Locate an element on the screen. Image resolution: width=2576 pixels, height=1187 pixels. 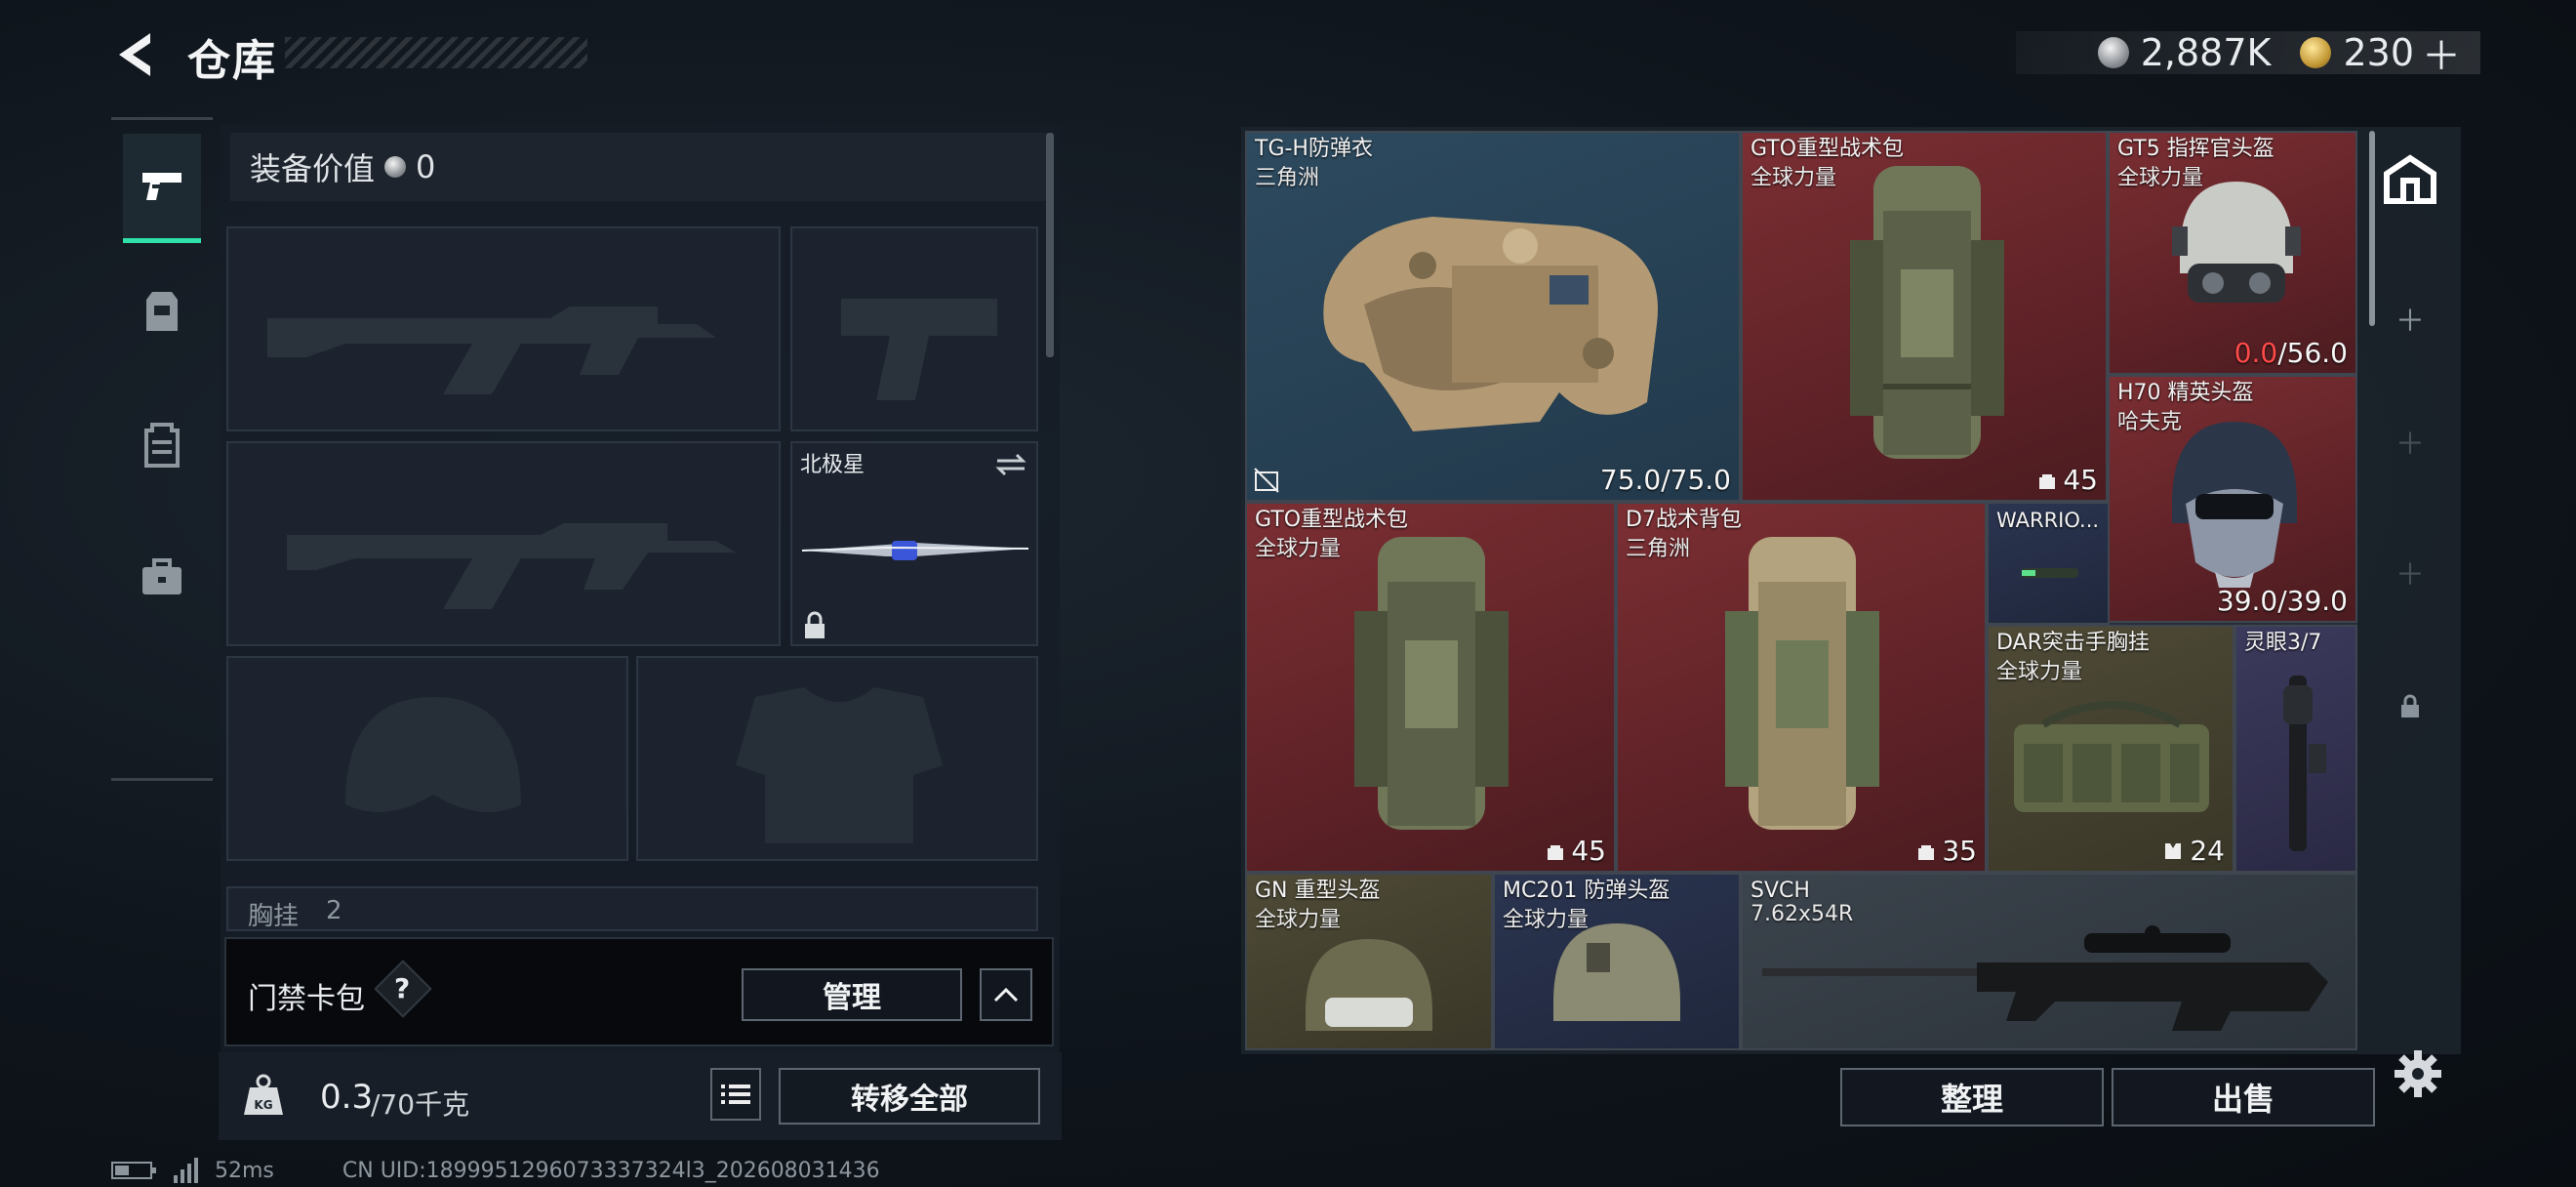
stash-item: SVCH 7.62x54R is located at coordinates (2049, 961).